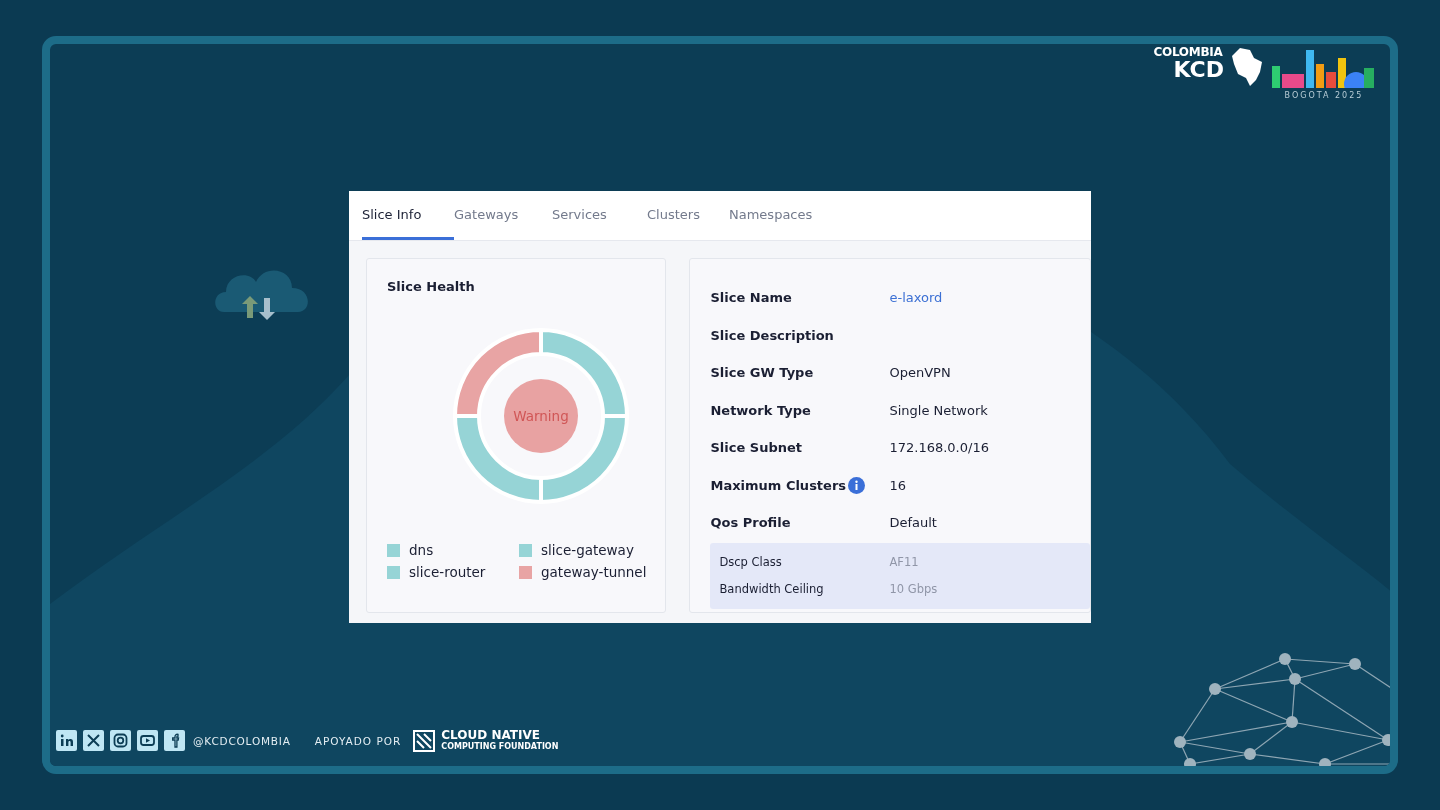  Describe the element at coordinates (751, 562) in the screenshot. I see `qos-label: Dscp Class` at that location.